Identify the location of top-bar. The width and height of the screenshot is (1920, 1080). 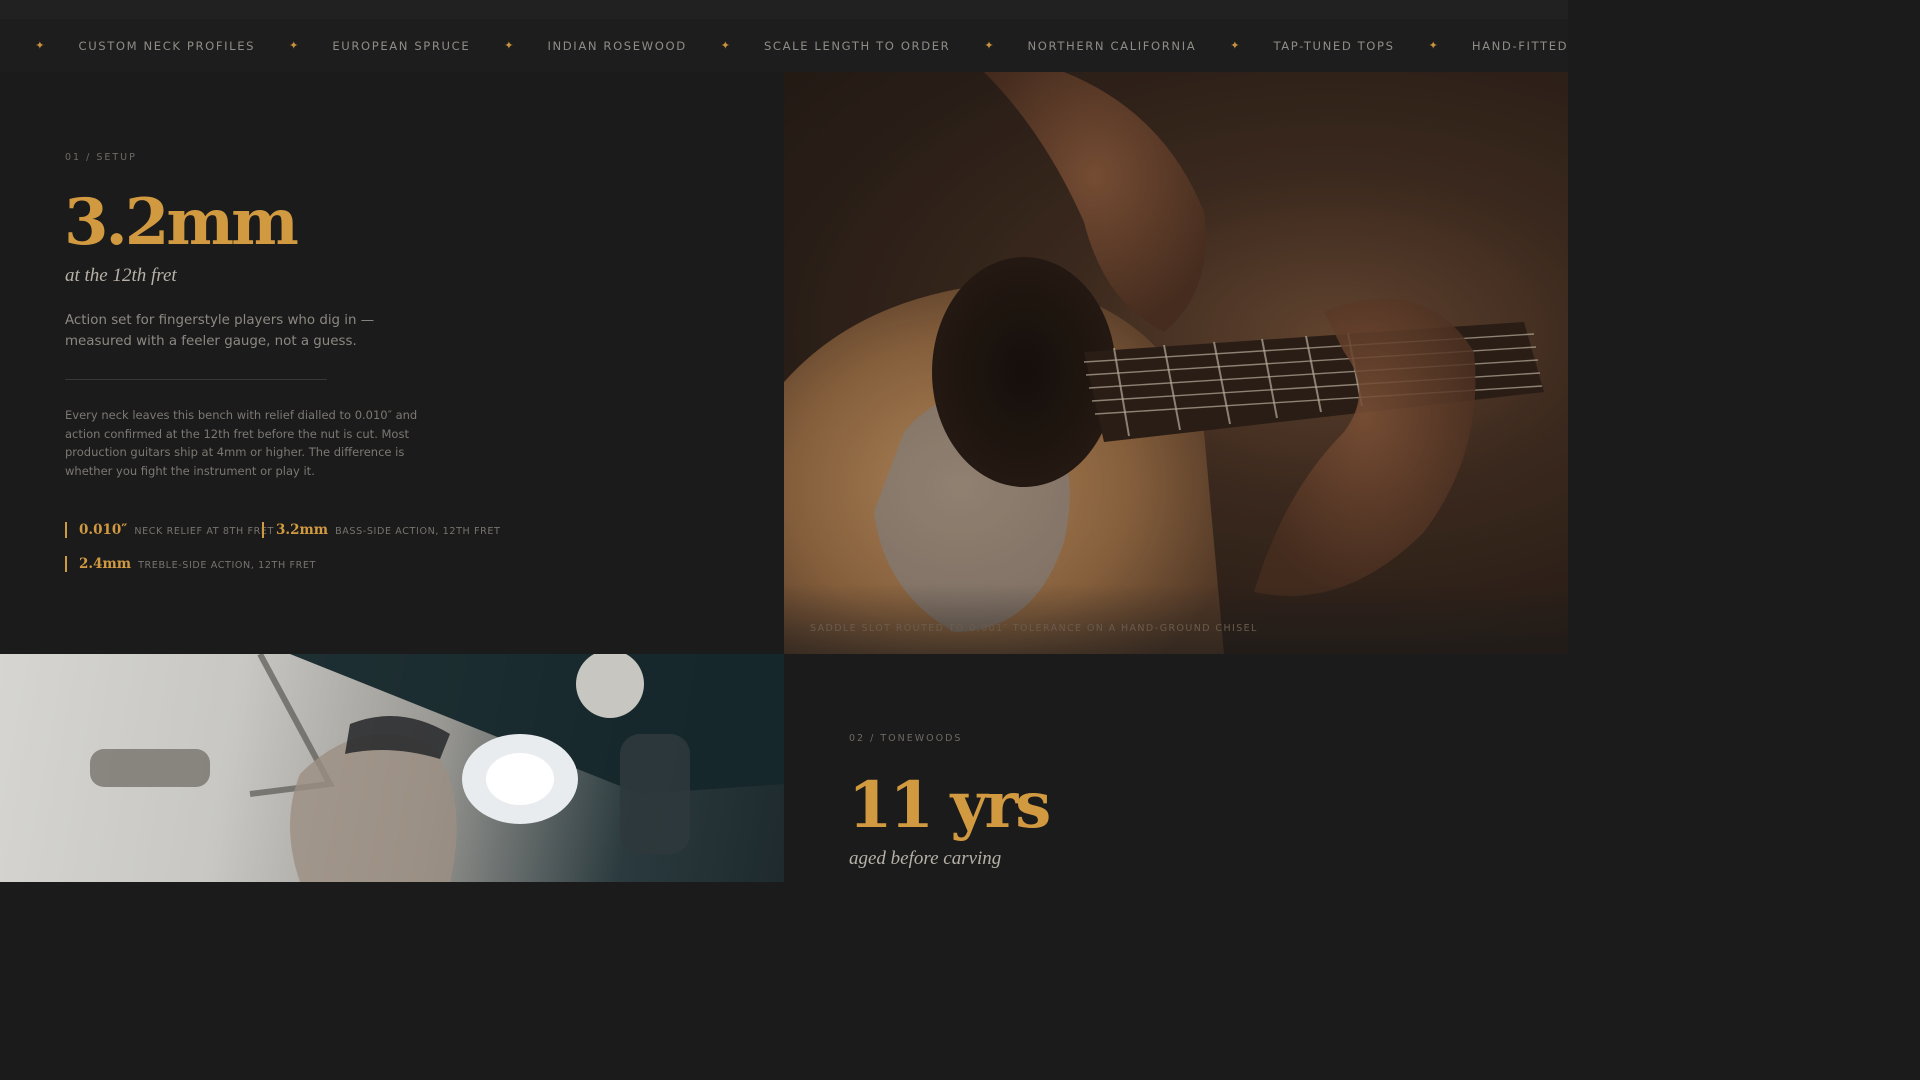
(784, 9).